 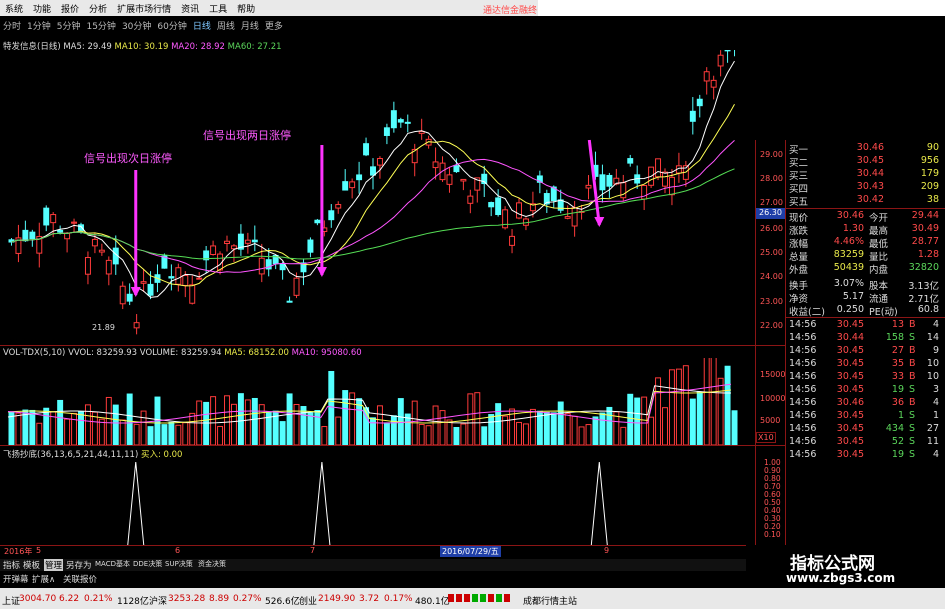 I want to click on tab-related-quote: 关联报价, so click(x=80, y=579).